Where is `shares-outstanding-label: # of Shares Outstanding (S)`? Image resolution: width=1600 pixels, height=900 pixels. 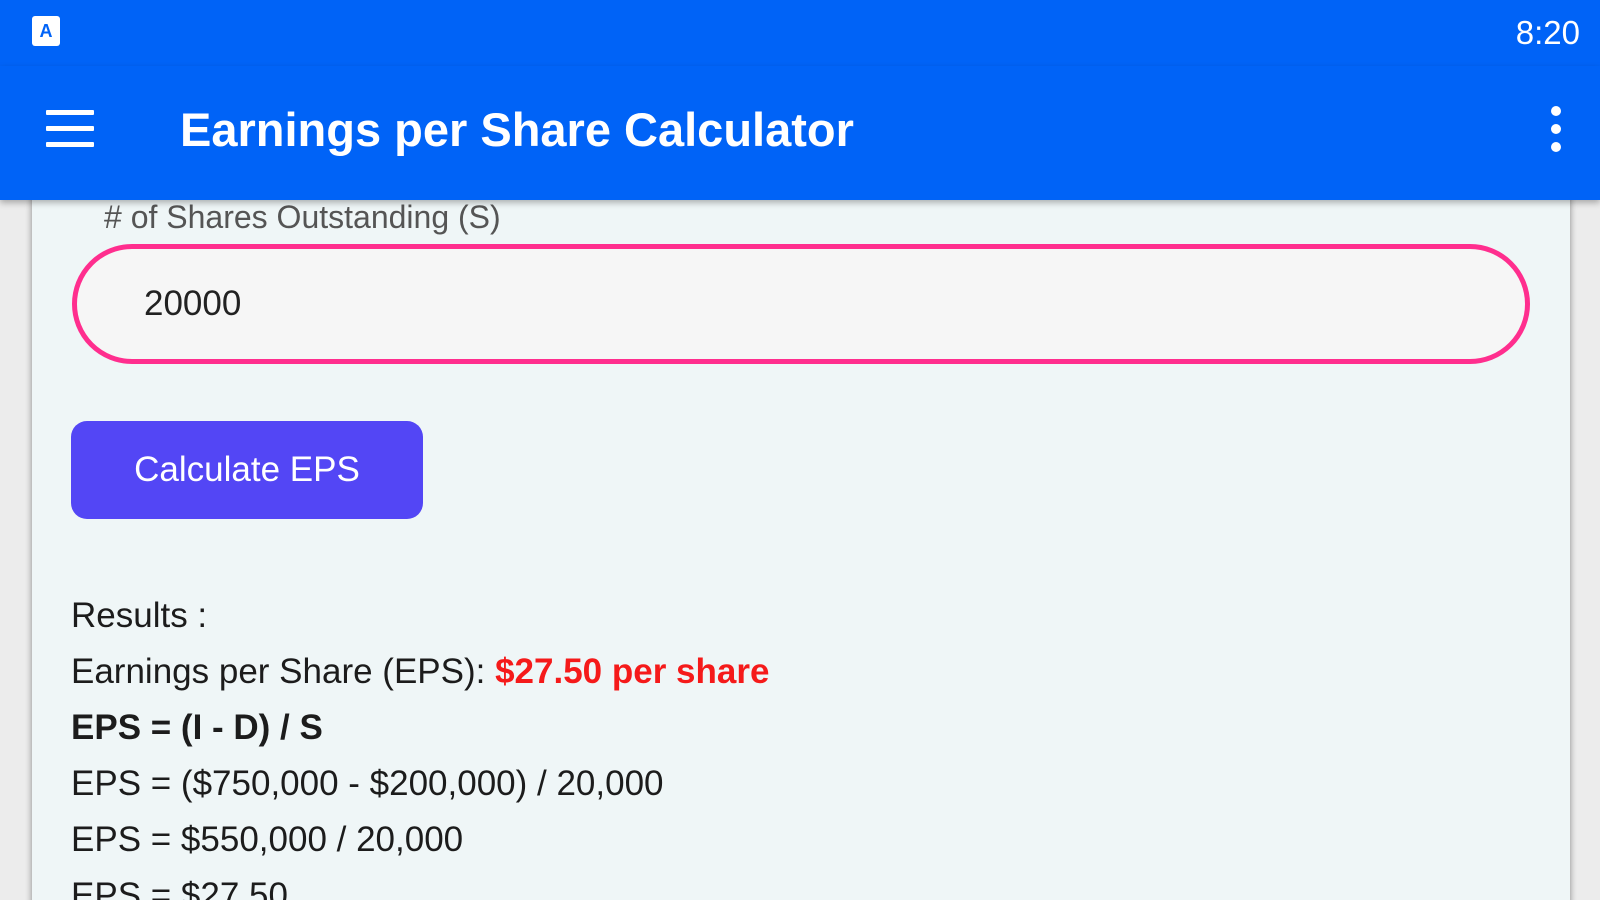 shares-outstanding-label: # of Shares Outstanding (S) is located at coordinates (302, 217).